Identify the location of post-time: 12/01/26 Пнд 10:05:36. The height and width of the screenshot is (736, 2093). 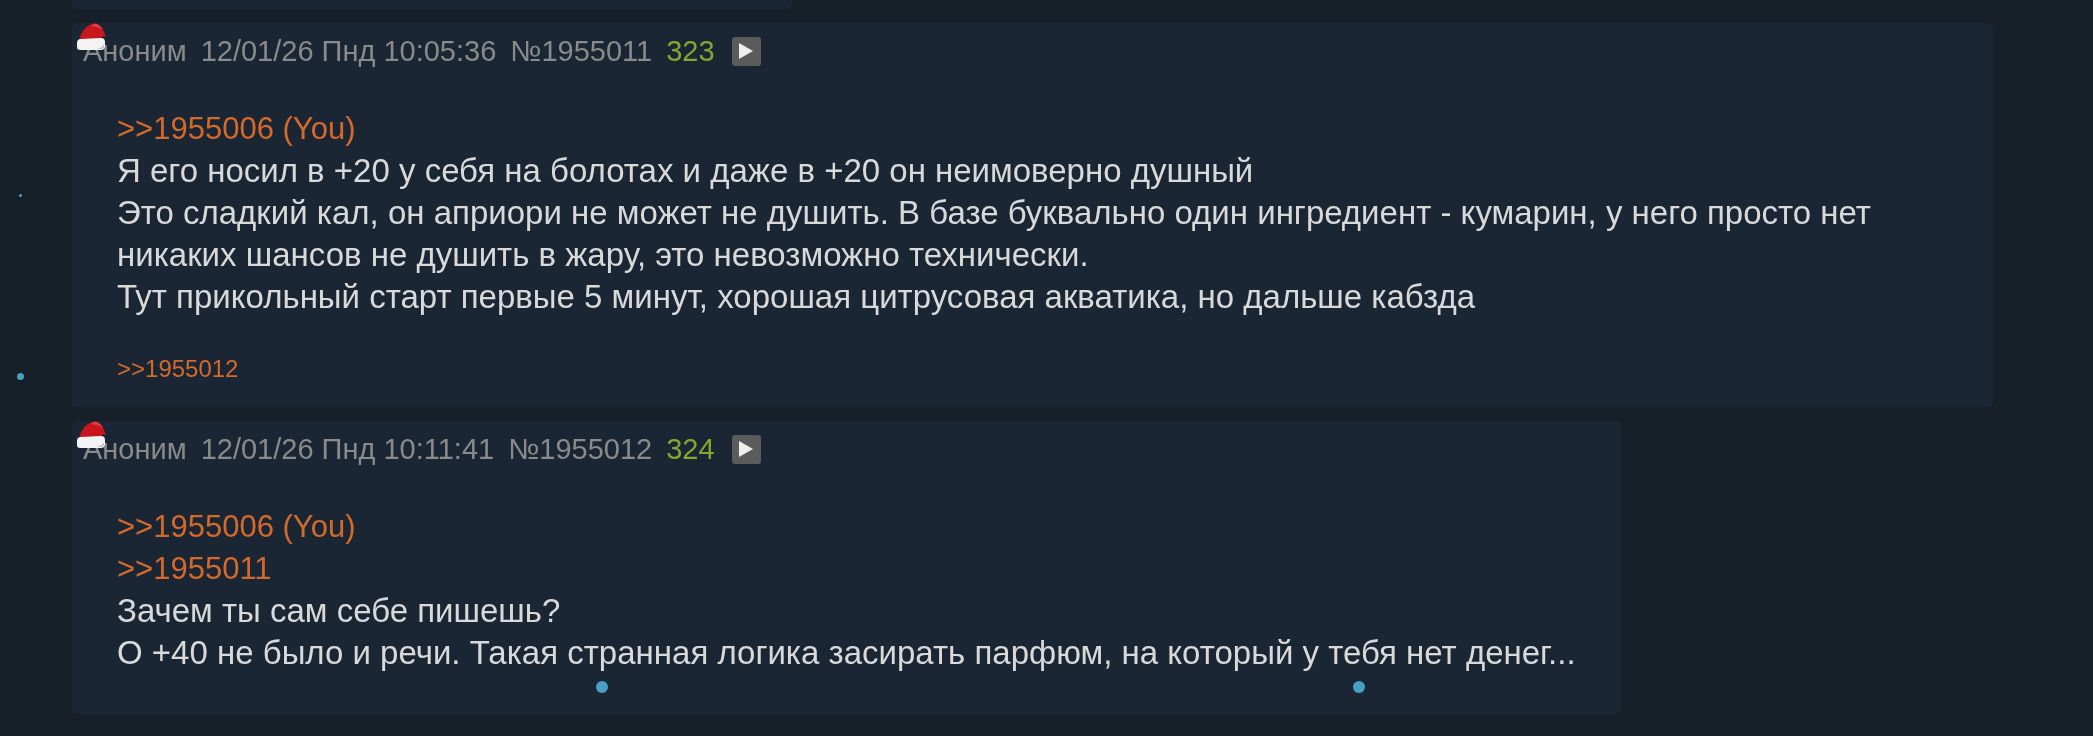
(348, 51).